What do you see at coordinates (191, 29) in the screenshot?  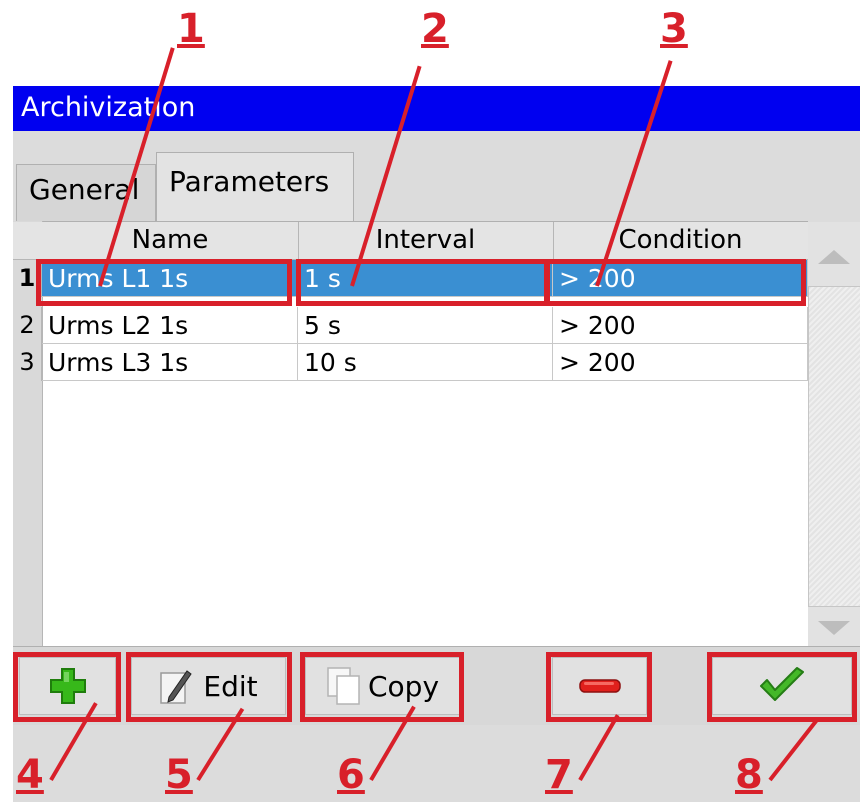 I see `callout-number-1: 1` at bounding box center [191, 29].